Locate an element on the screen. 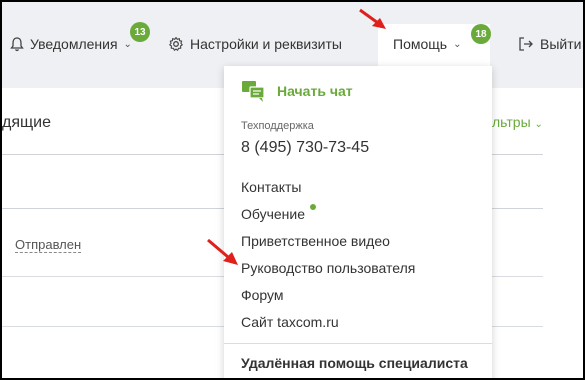 This screenshot has width=585, height=380. menu-divider is located at coordinates (358, 343).